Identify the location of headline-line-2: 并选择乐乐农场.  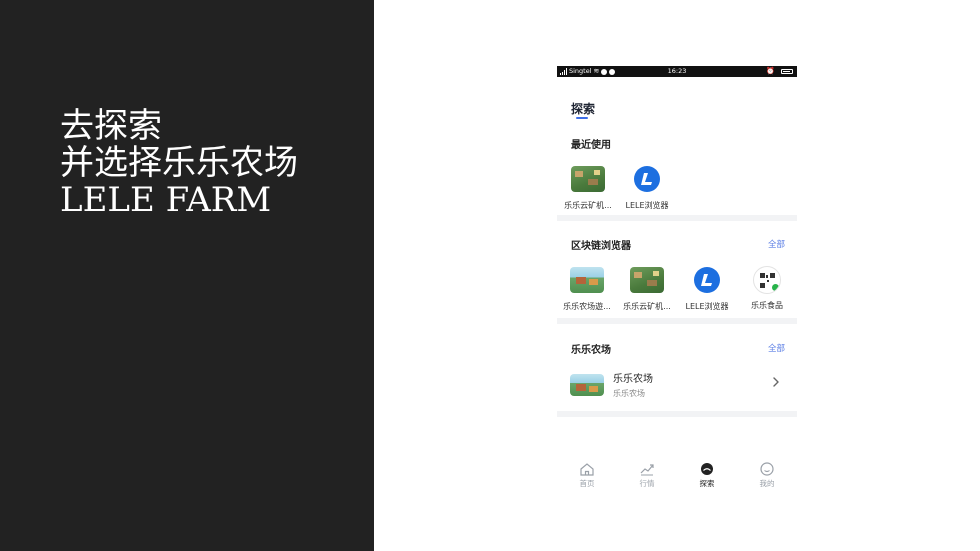
(179, 163).